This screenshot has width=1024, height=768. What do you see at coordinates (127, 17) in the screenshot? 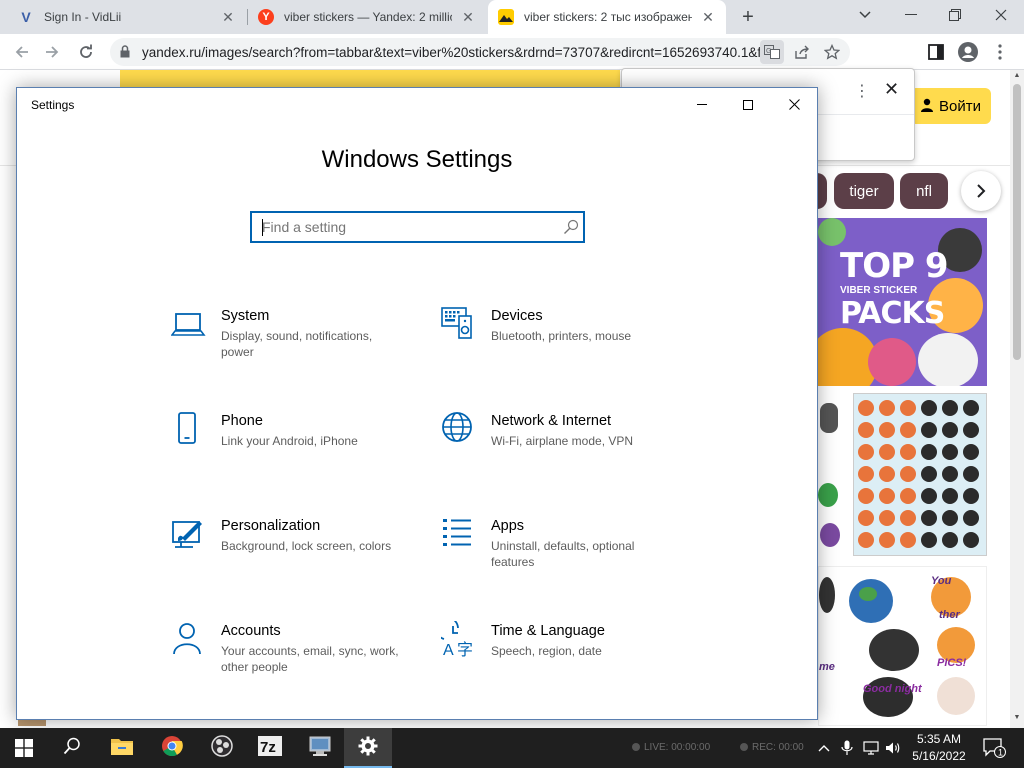
I see `browser-tab-vidlii: V Sign In - VidLii ✕` at bounding box center [127, 17].